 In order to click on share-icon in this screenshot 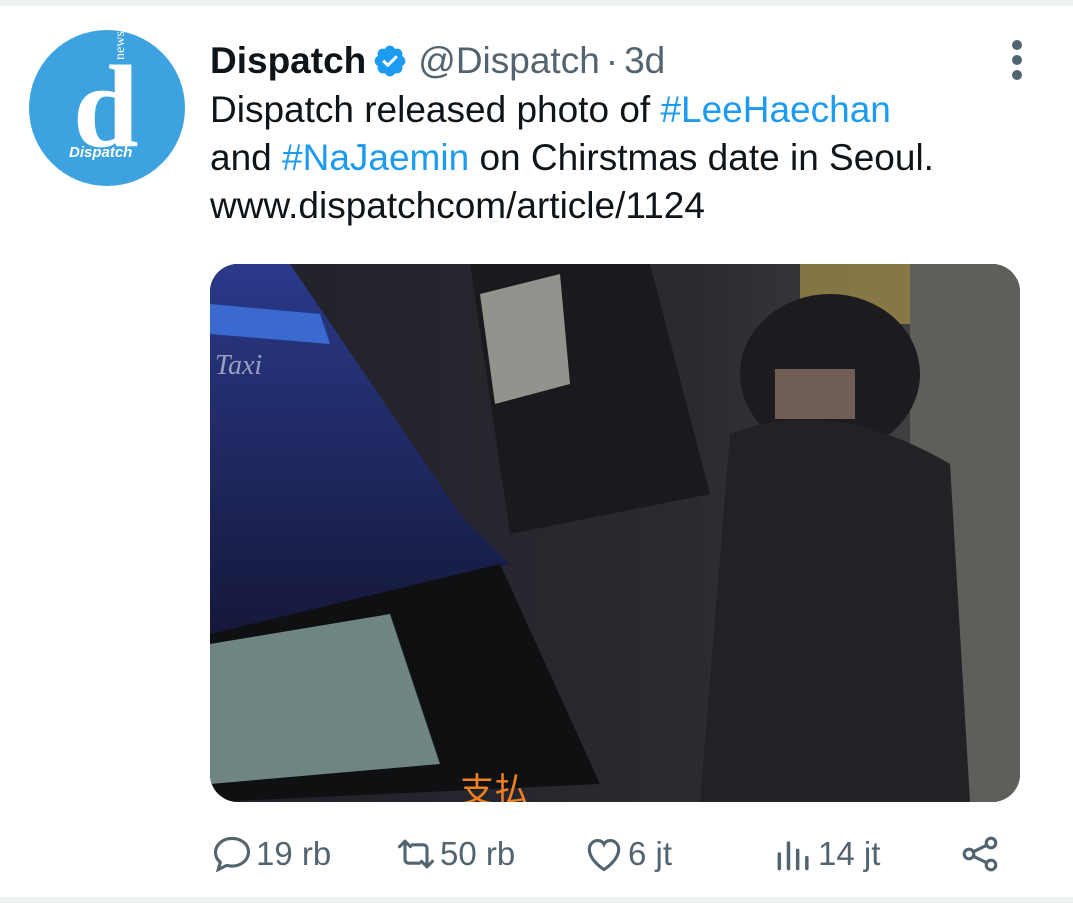, I will do `click(980, 854)`.